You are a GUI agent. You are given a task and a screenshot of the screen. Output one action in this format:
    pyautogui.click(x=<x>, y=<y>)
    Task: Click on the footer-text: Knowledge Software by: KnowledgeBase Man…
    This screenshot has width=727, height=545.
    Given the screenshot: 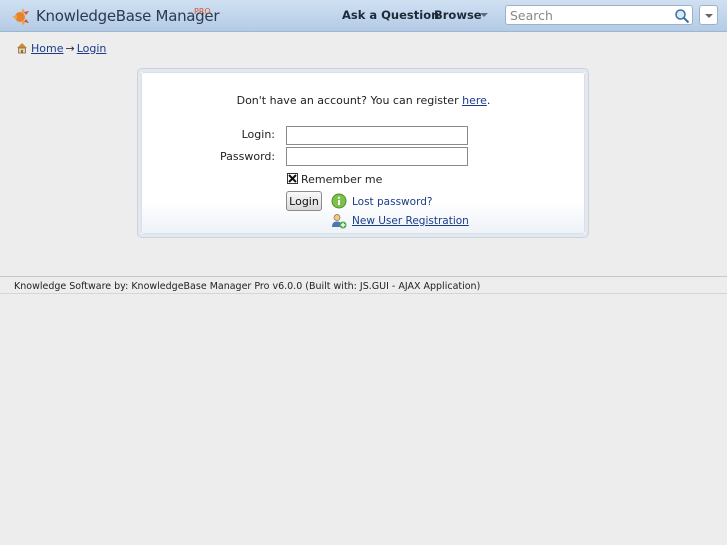 What is the action you would take?
    pyautogui.click(x=247, y=286)
    